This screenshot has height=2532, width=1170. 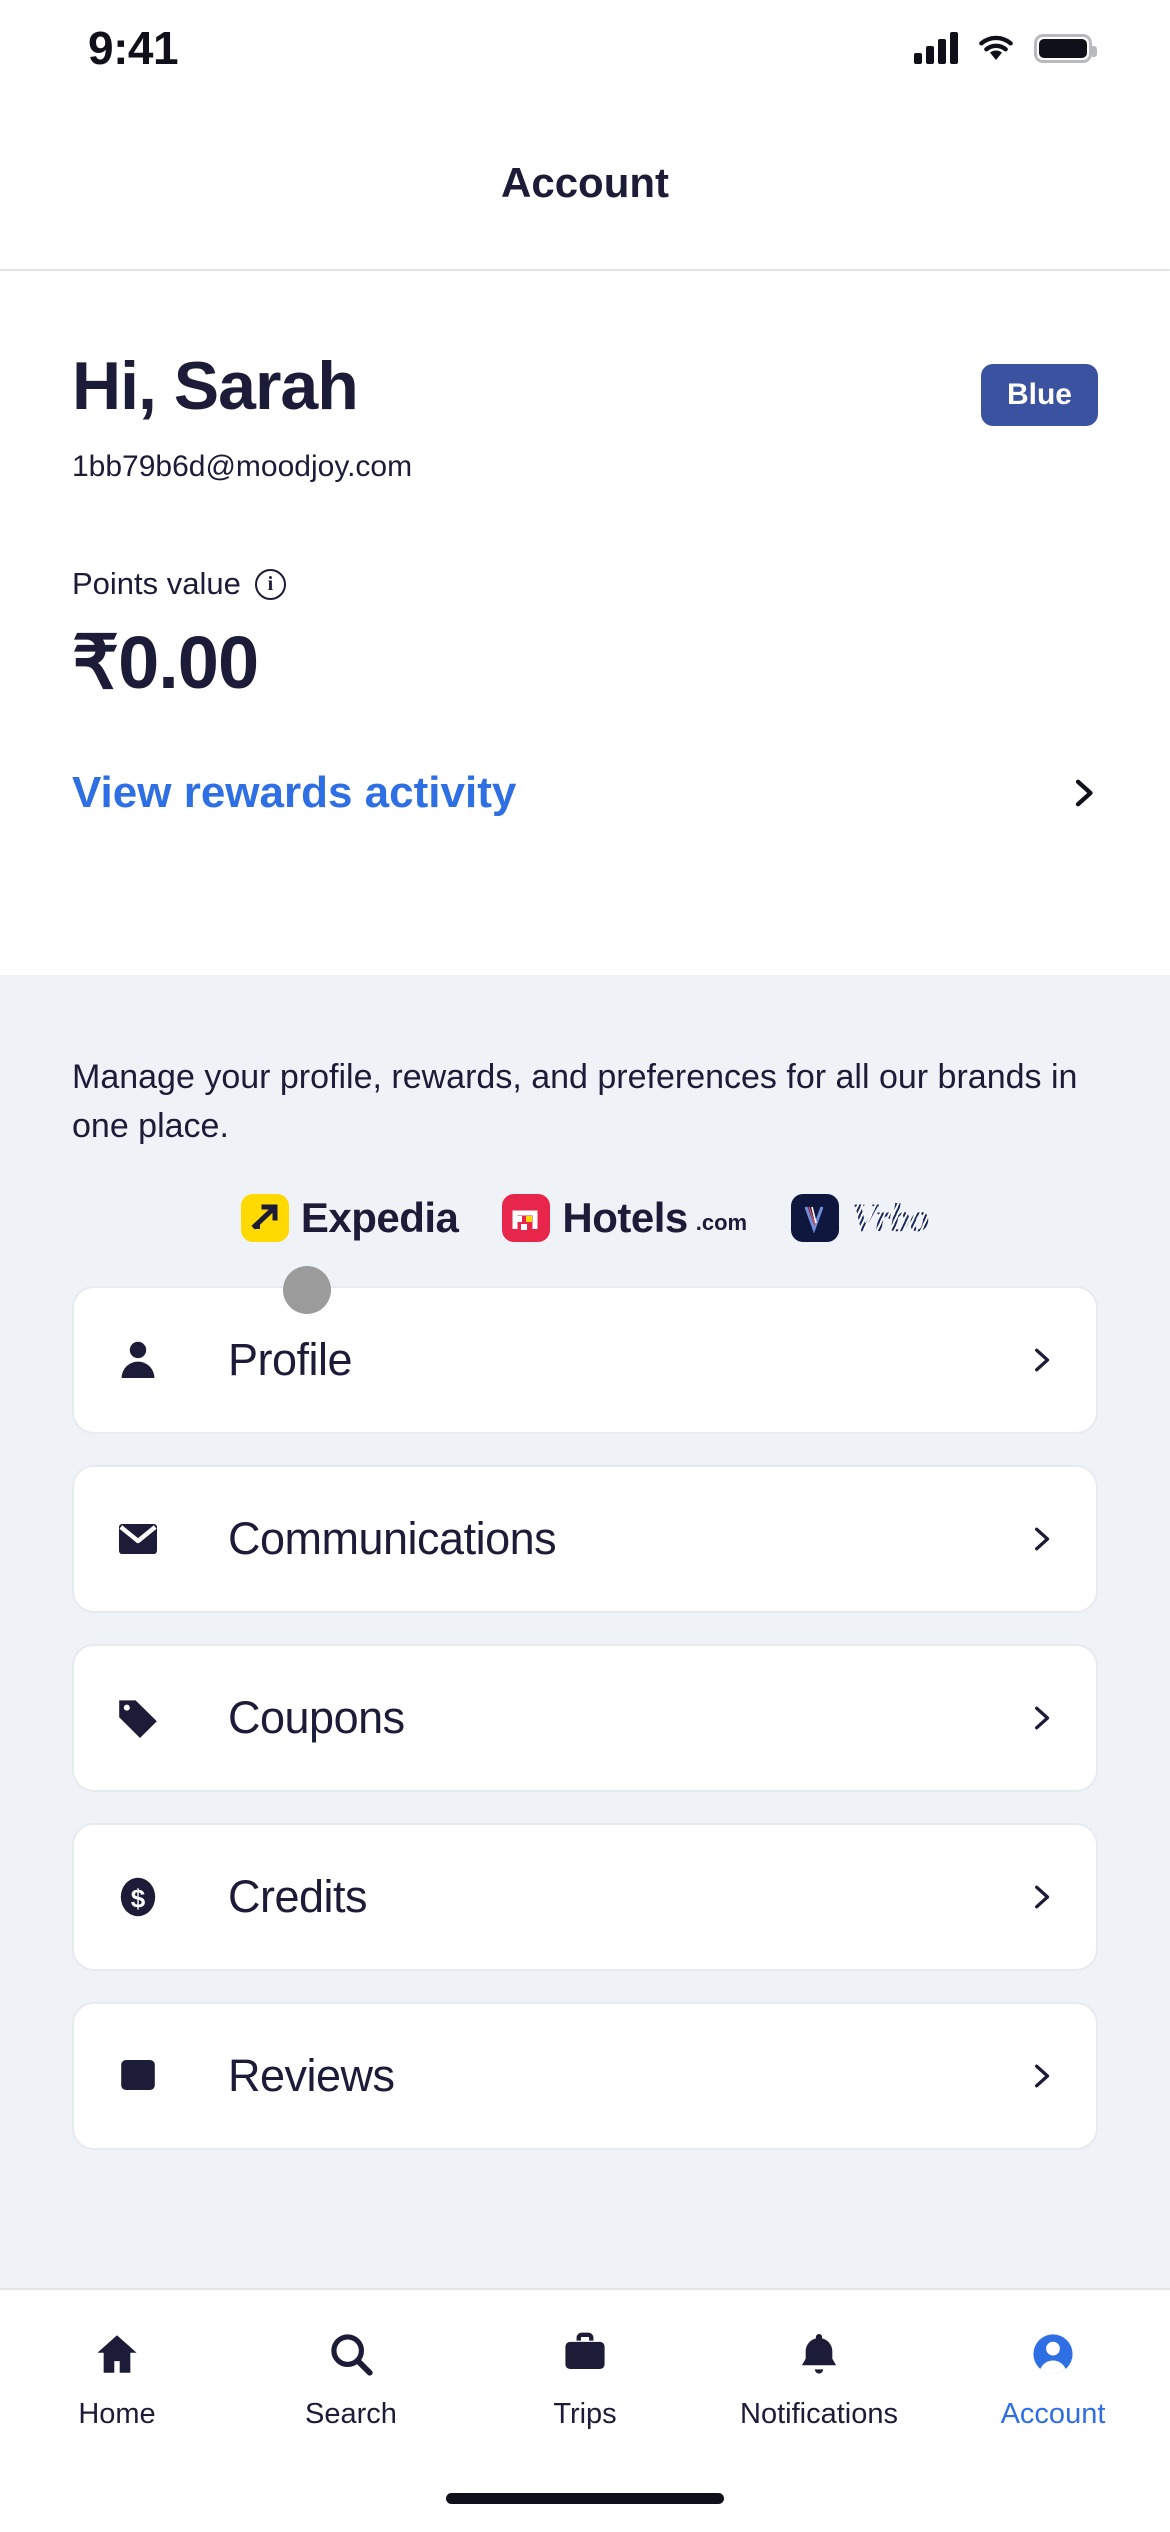 What do you see at coordinates (311, 2075) in the screenshot?
I see `menu-item-label: Reviews` at bounding box center [311, 2075].